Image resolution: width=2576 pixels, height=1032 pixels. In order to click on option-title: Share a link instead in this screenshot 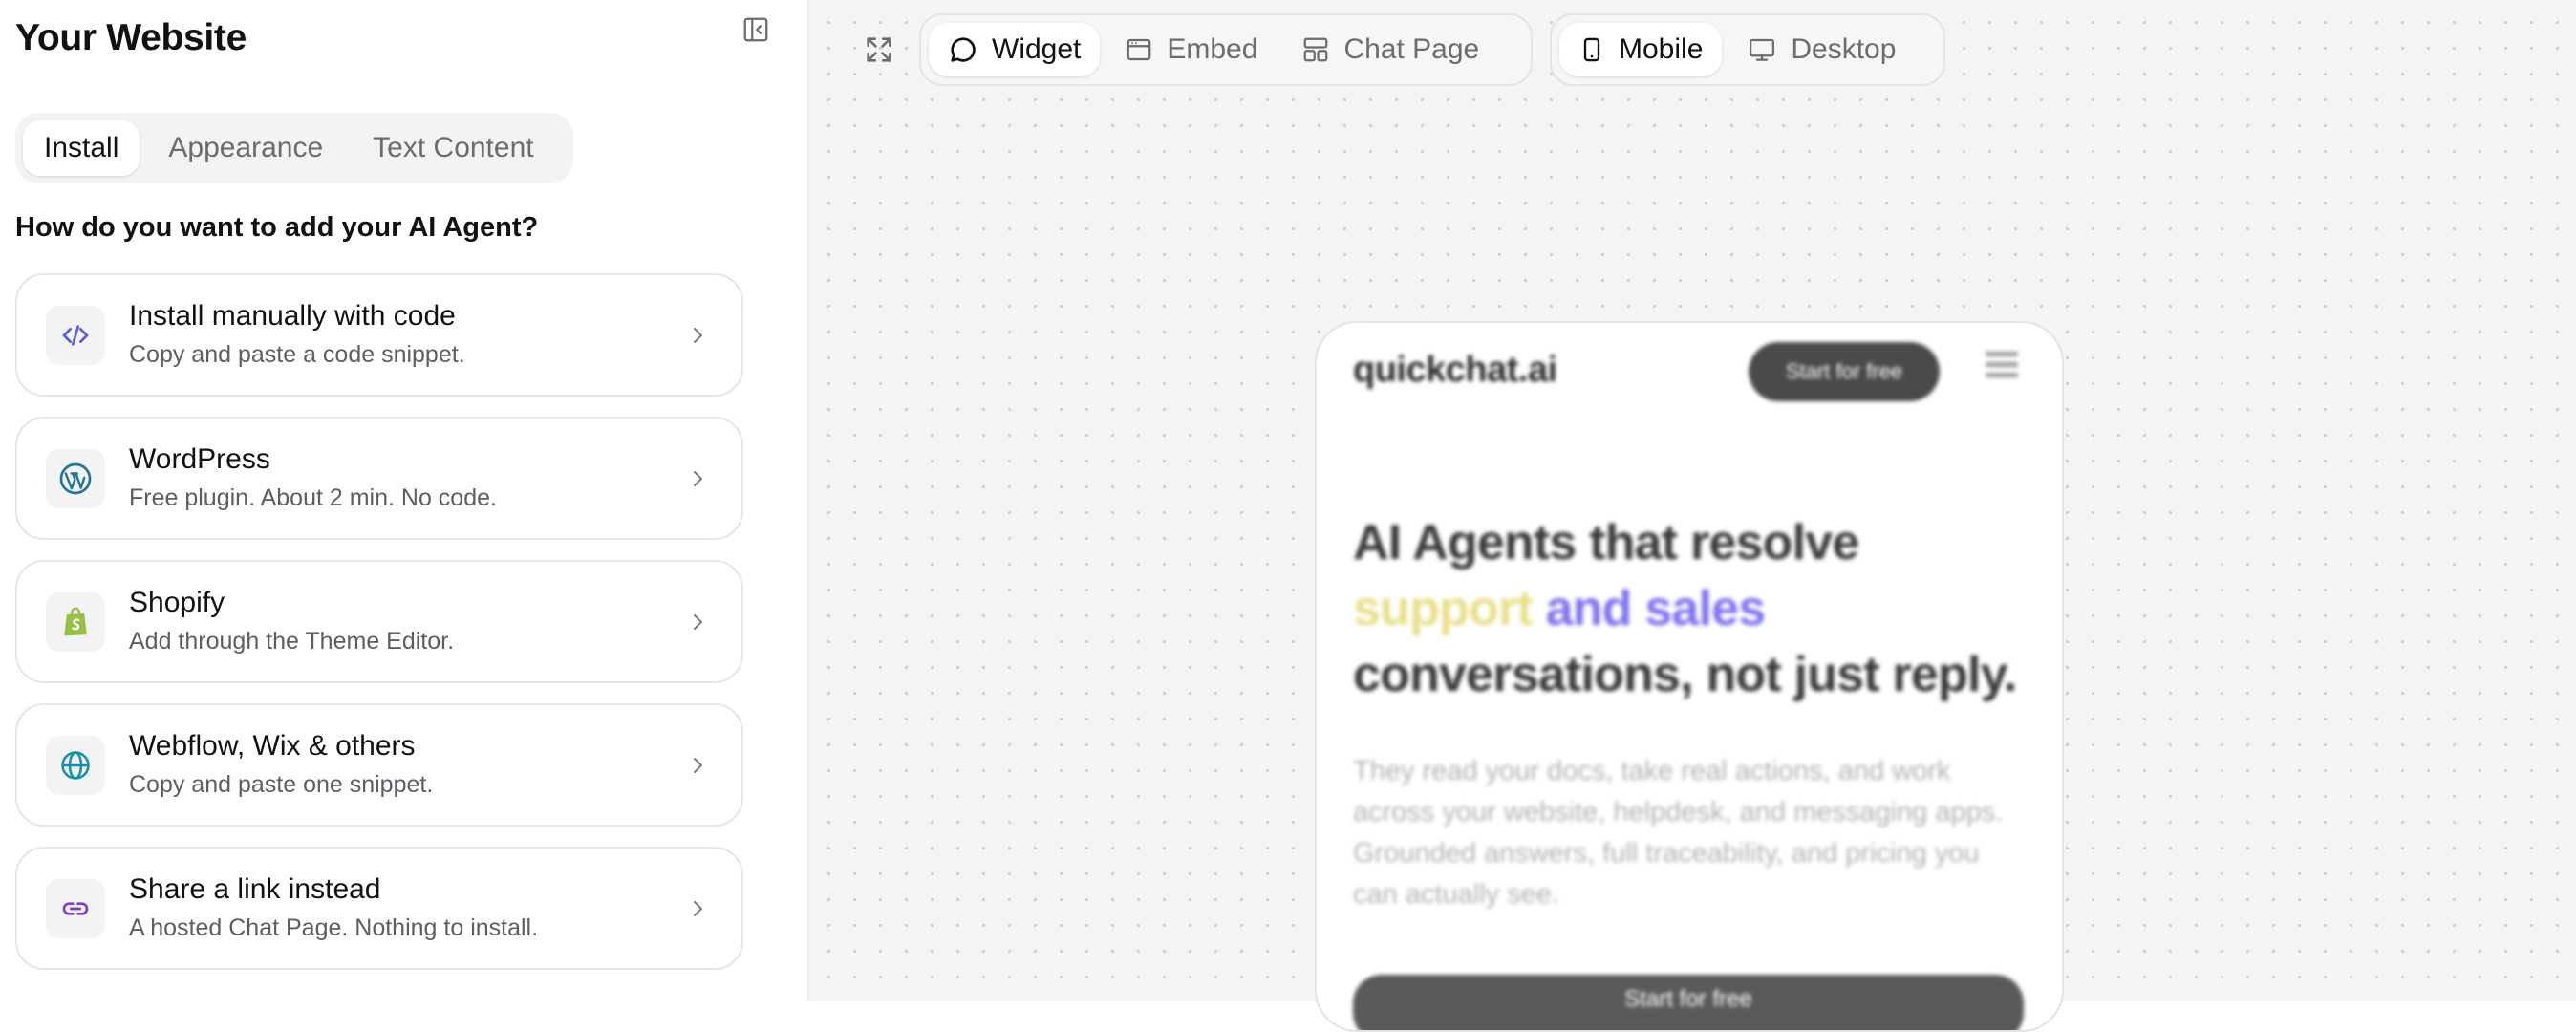, I will do `click(255, 889)`.